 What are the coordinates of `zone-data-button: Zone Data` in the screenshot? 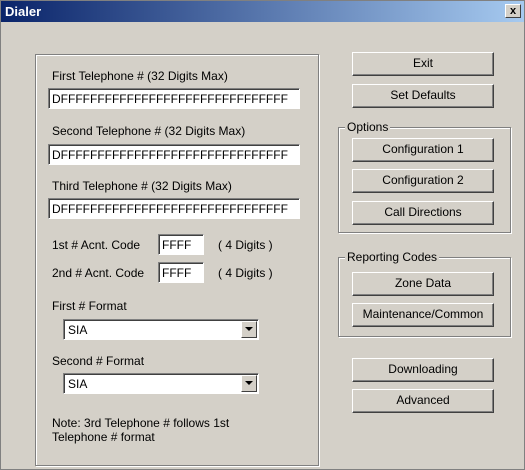 It's located at (423, 284).